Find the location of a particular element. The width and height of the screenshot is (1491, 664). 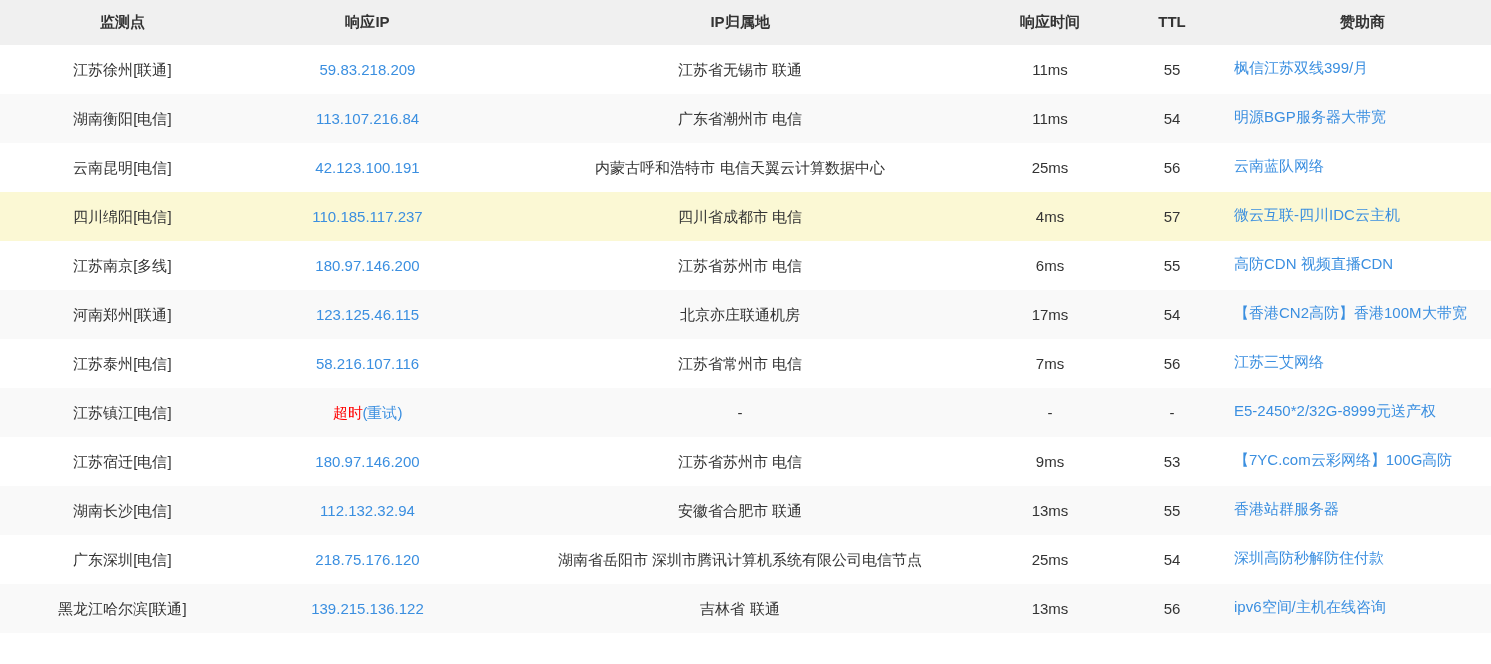

column-header: IP归属地 is located at coordinates (740, 22).